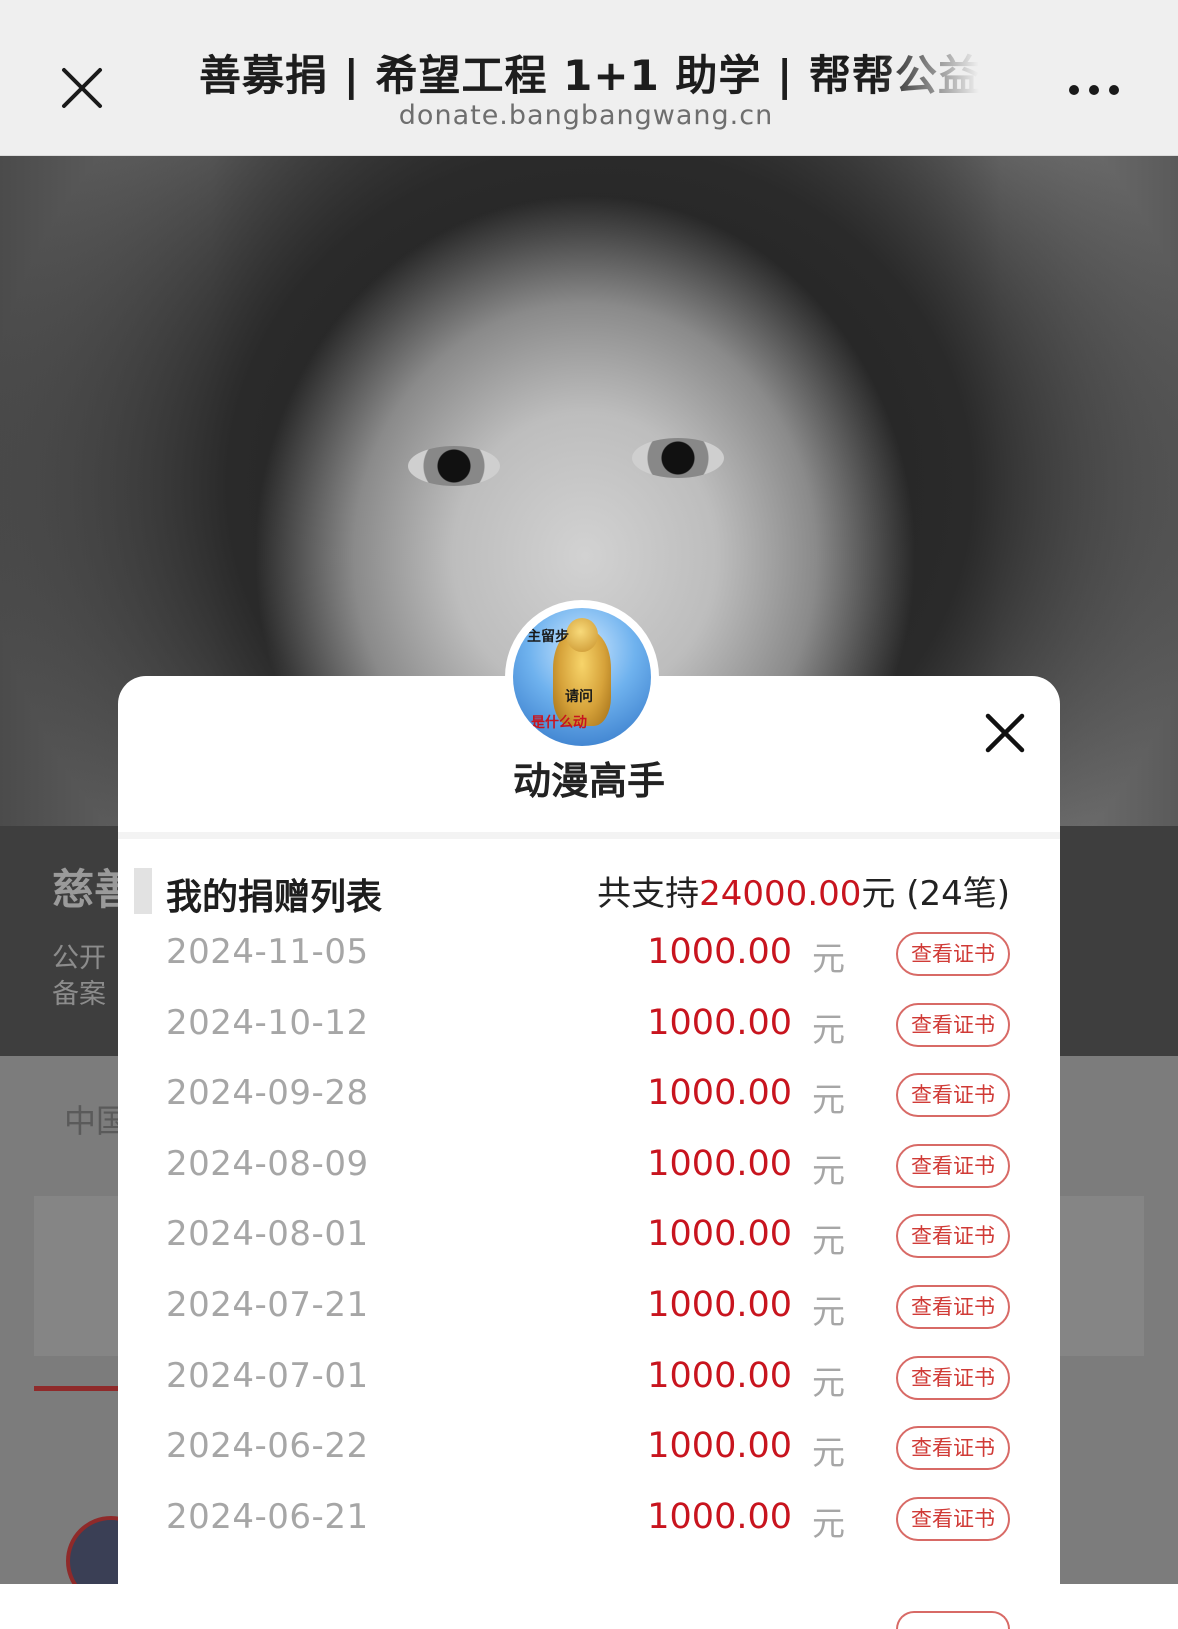 The image size is (1178, 1629). I want to click on avatar-text-bottom: 是什么动, so click(559, 723).